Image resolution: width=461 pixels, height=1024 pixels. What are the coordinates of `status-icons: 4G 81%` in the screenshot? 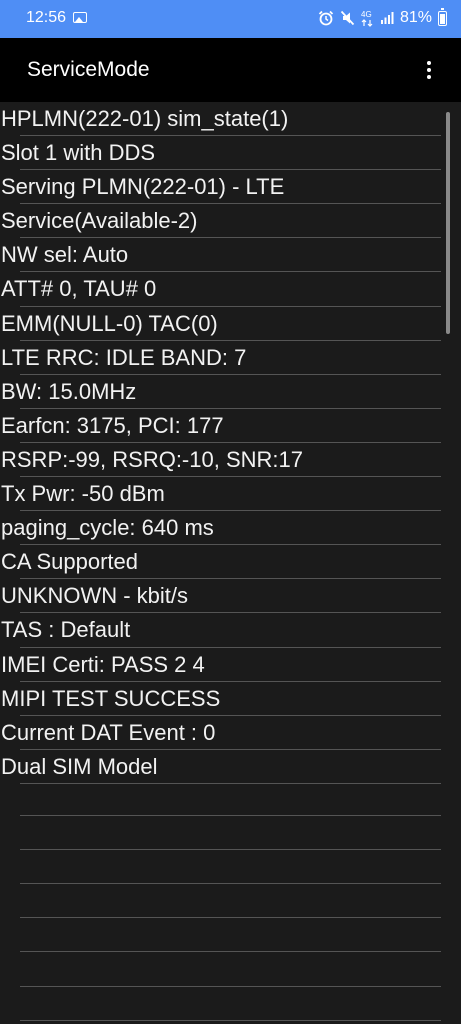 It's located at (382, 17).